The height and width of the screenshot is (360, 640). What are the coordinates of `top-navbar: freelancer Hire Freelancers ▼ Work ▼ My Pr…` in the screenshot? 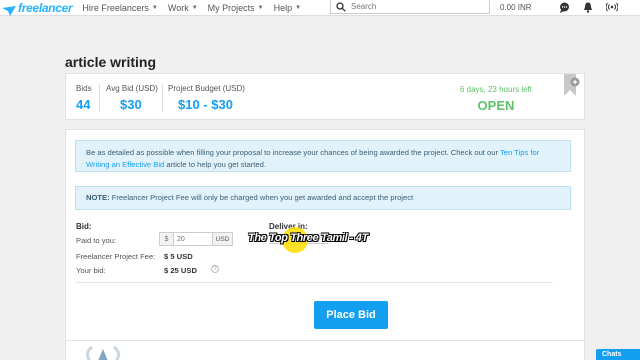 It's located at (320, 8).